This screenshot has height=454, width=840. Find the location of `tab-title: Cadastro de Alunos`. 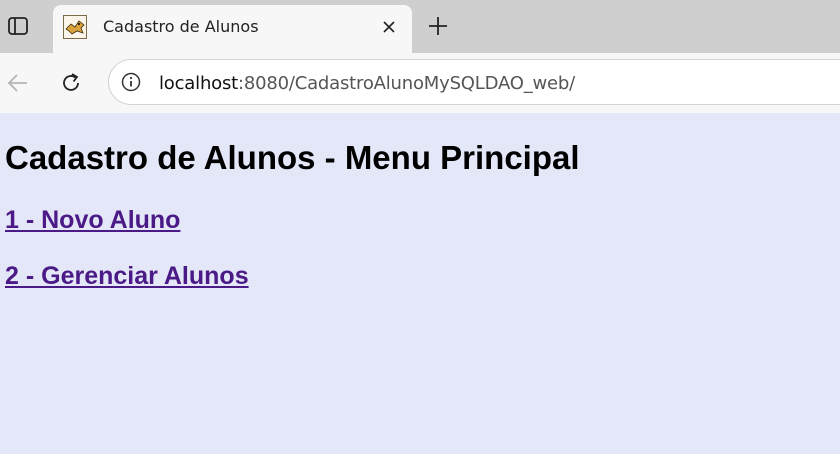

tab-title: Cadastro de Alunos is located at coordinates (181, 26).